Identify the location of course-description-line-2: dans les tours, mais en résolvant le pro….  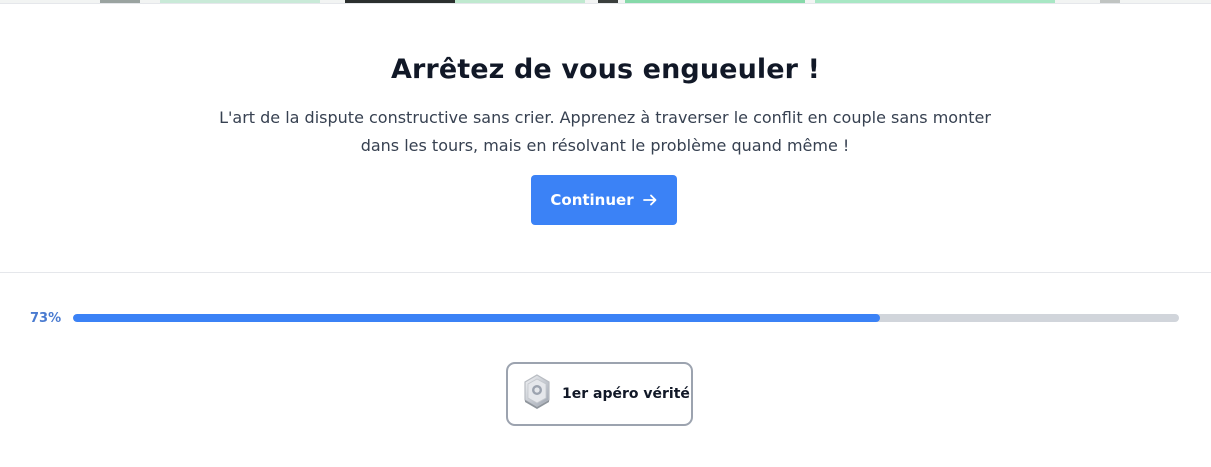
(605, 145).